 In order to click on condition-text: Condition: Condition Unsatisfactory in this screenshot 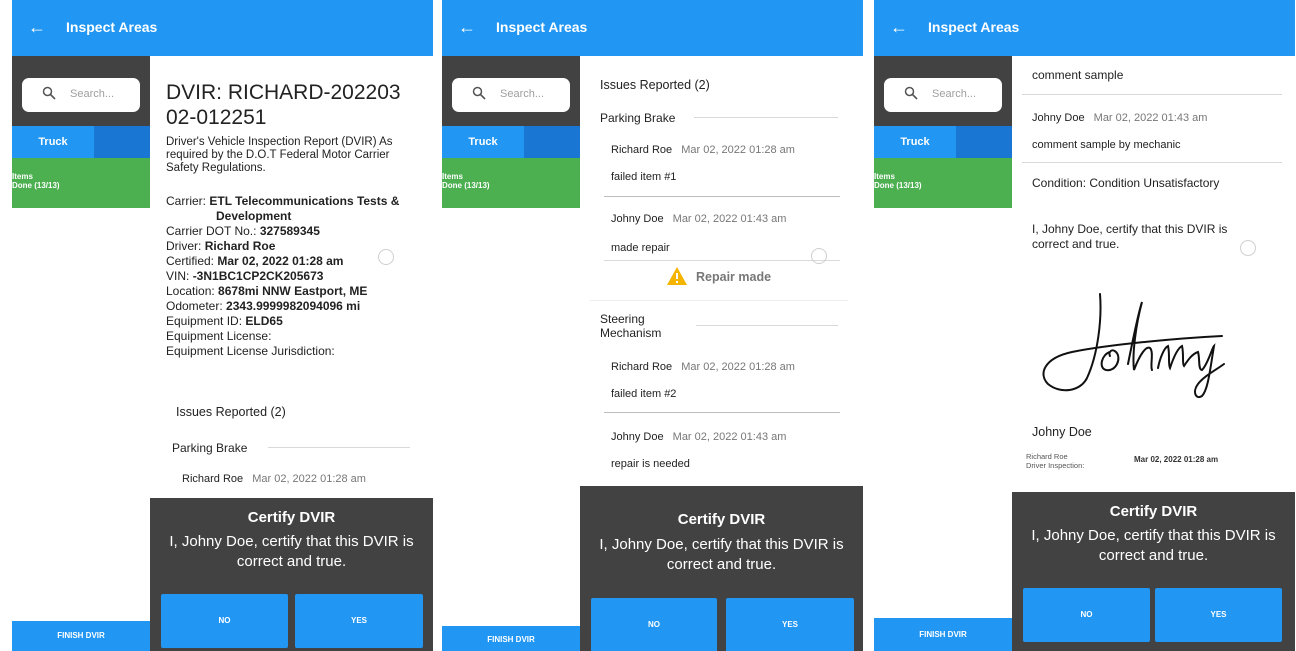, I will do `click(1126, 183)`.